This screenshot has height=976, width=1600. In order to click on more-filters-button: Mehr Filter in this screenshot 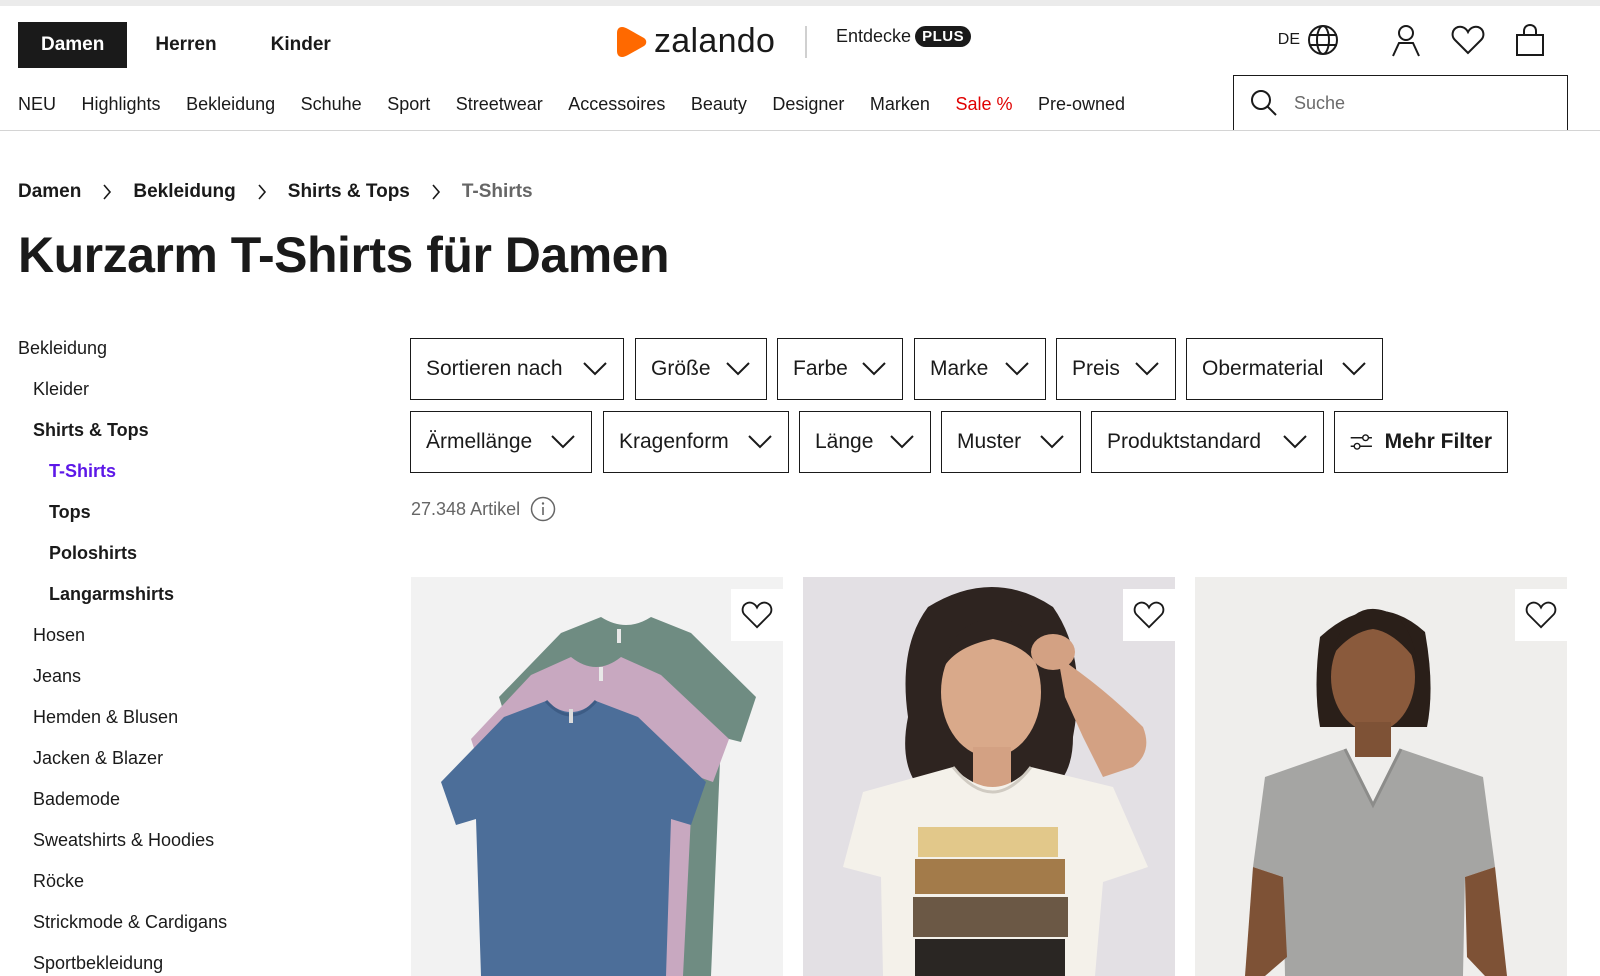, I will do `click(1421, 442)`.